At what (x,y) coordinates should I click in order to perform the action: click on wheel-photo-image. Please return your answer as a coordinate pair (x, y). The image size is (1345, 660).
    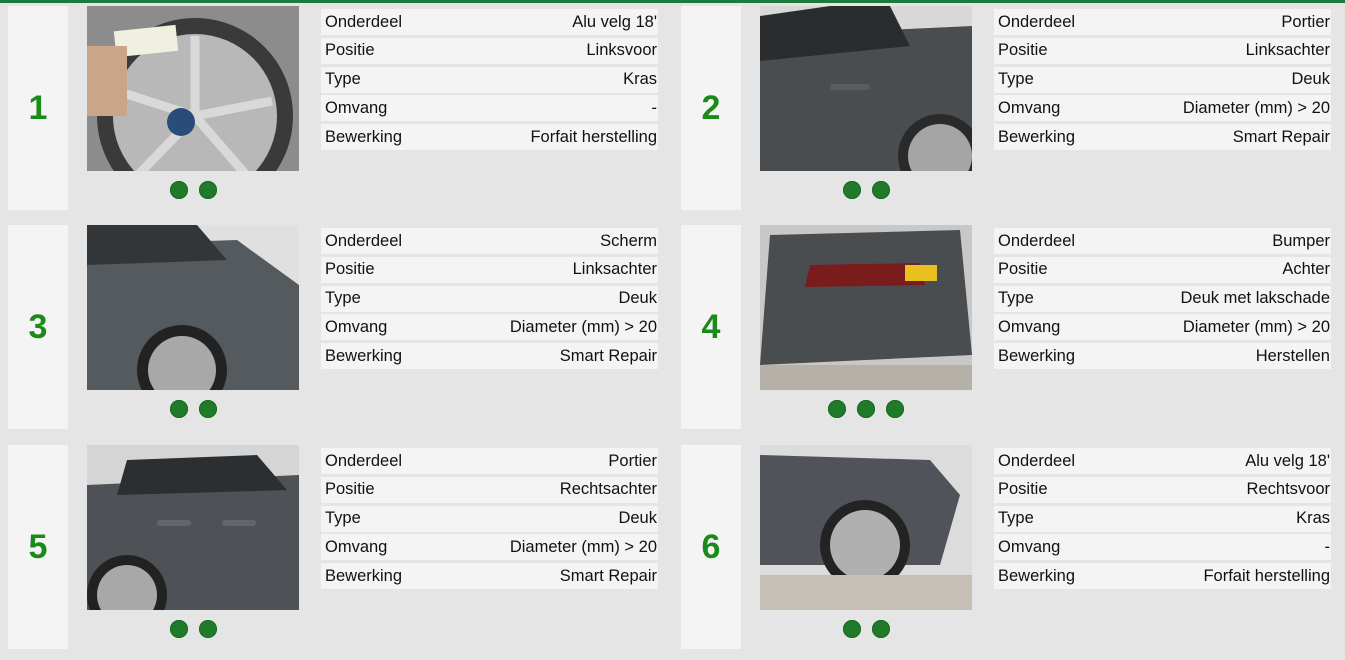
    Looking at the image, I should click on (193, 88).